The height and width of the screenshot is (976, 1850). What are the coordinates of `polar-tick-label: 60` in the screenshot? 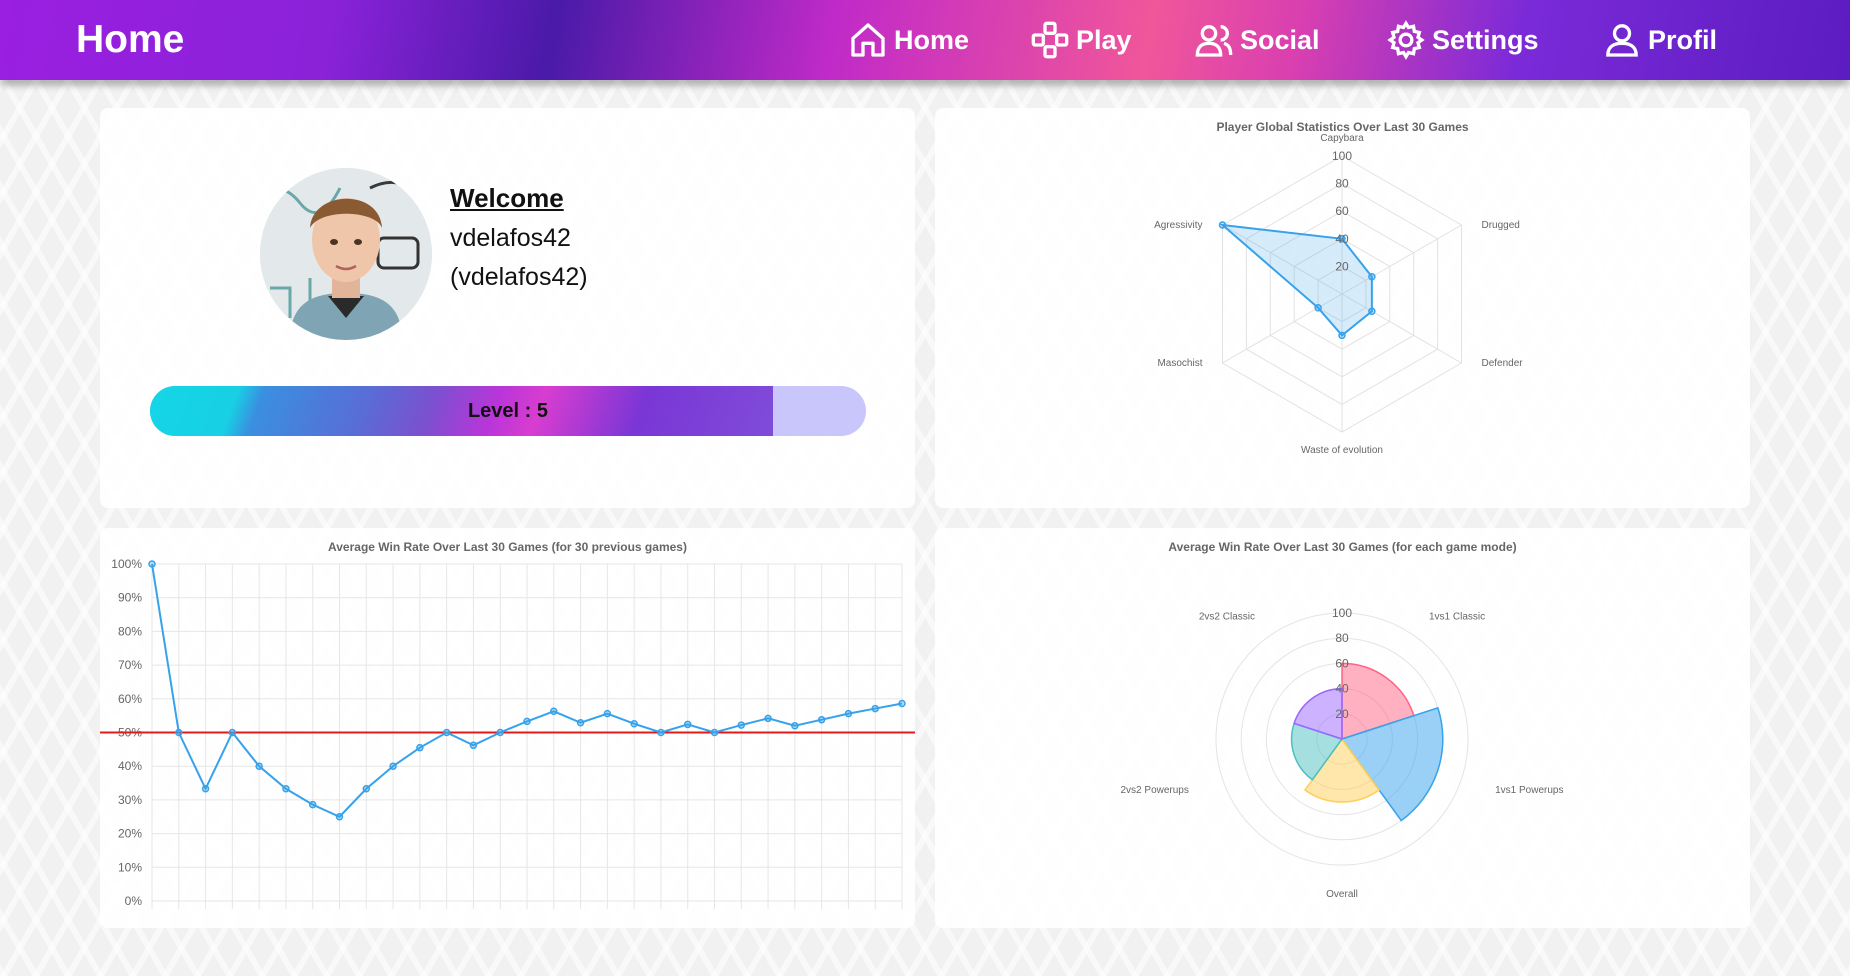 It's located at (1342, 663).